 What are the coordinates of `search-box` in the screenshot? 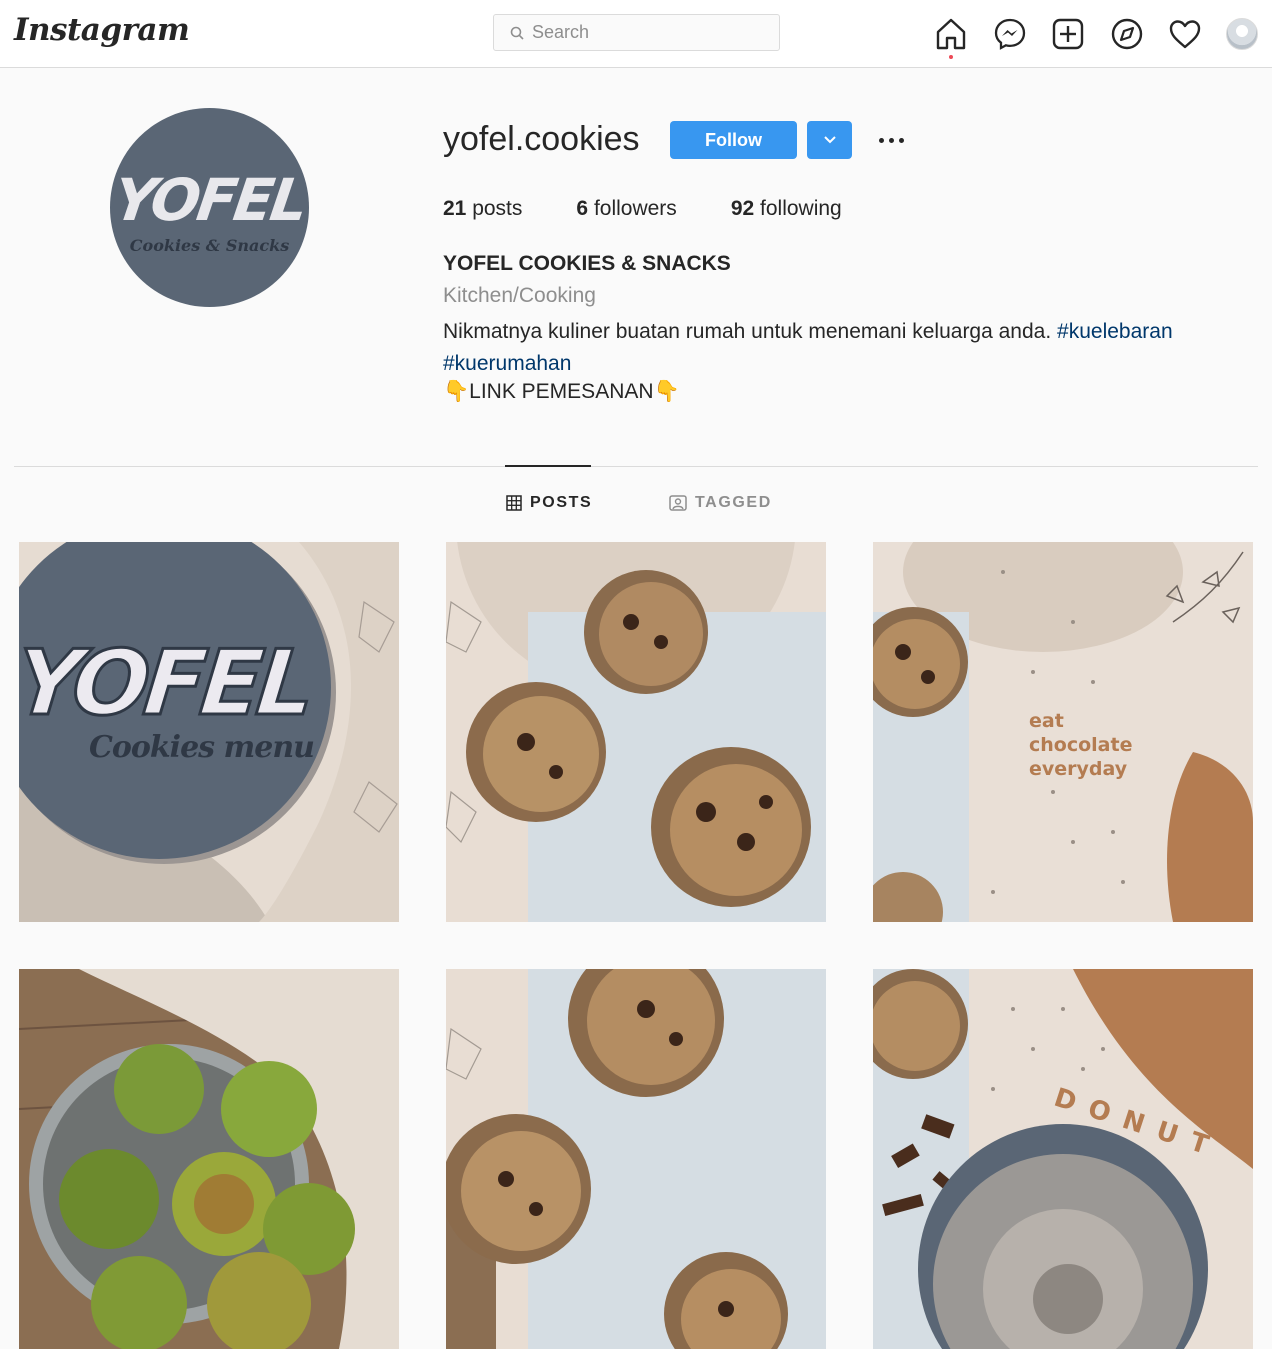 It's located at (636, 32).